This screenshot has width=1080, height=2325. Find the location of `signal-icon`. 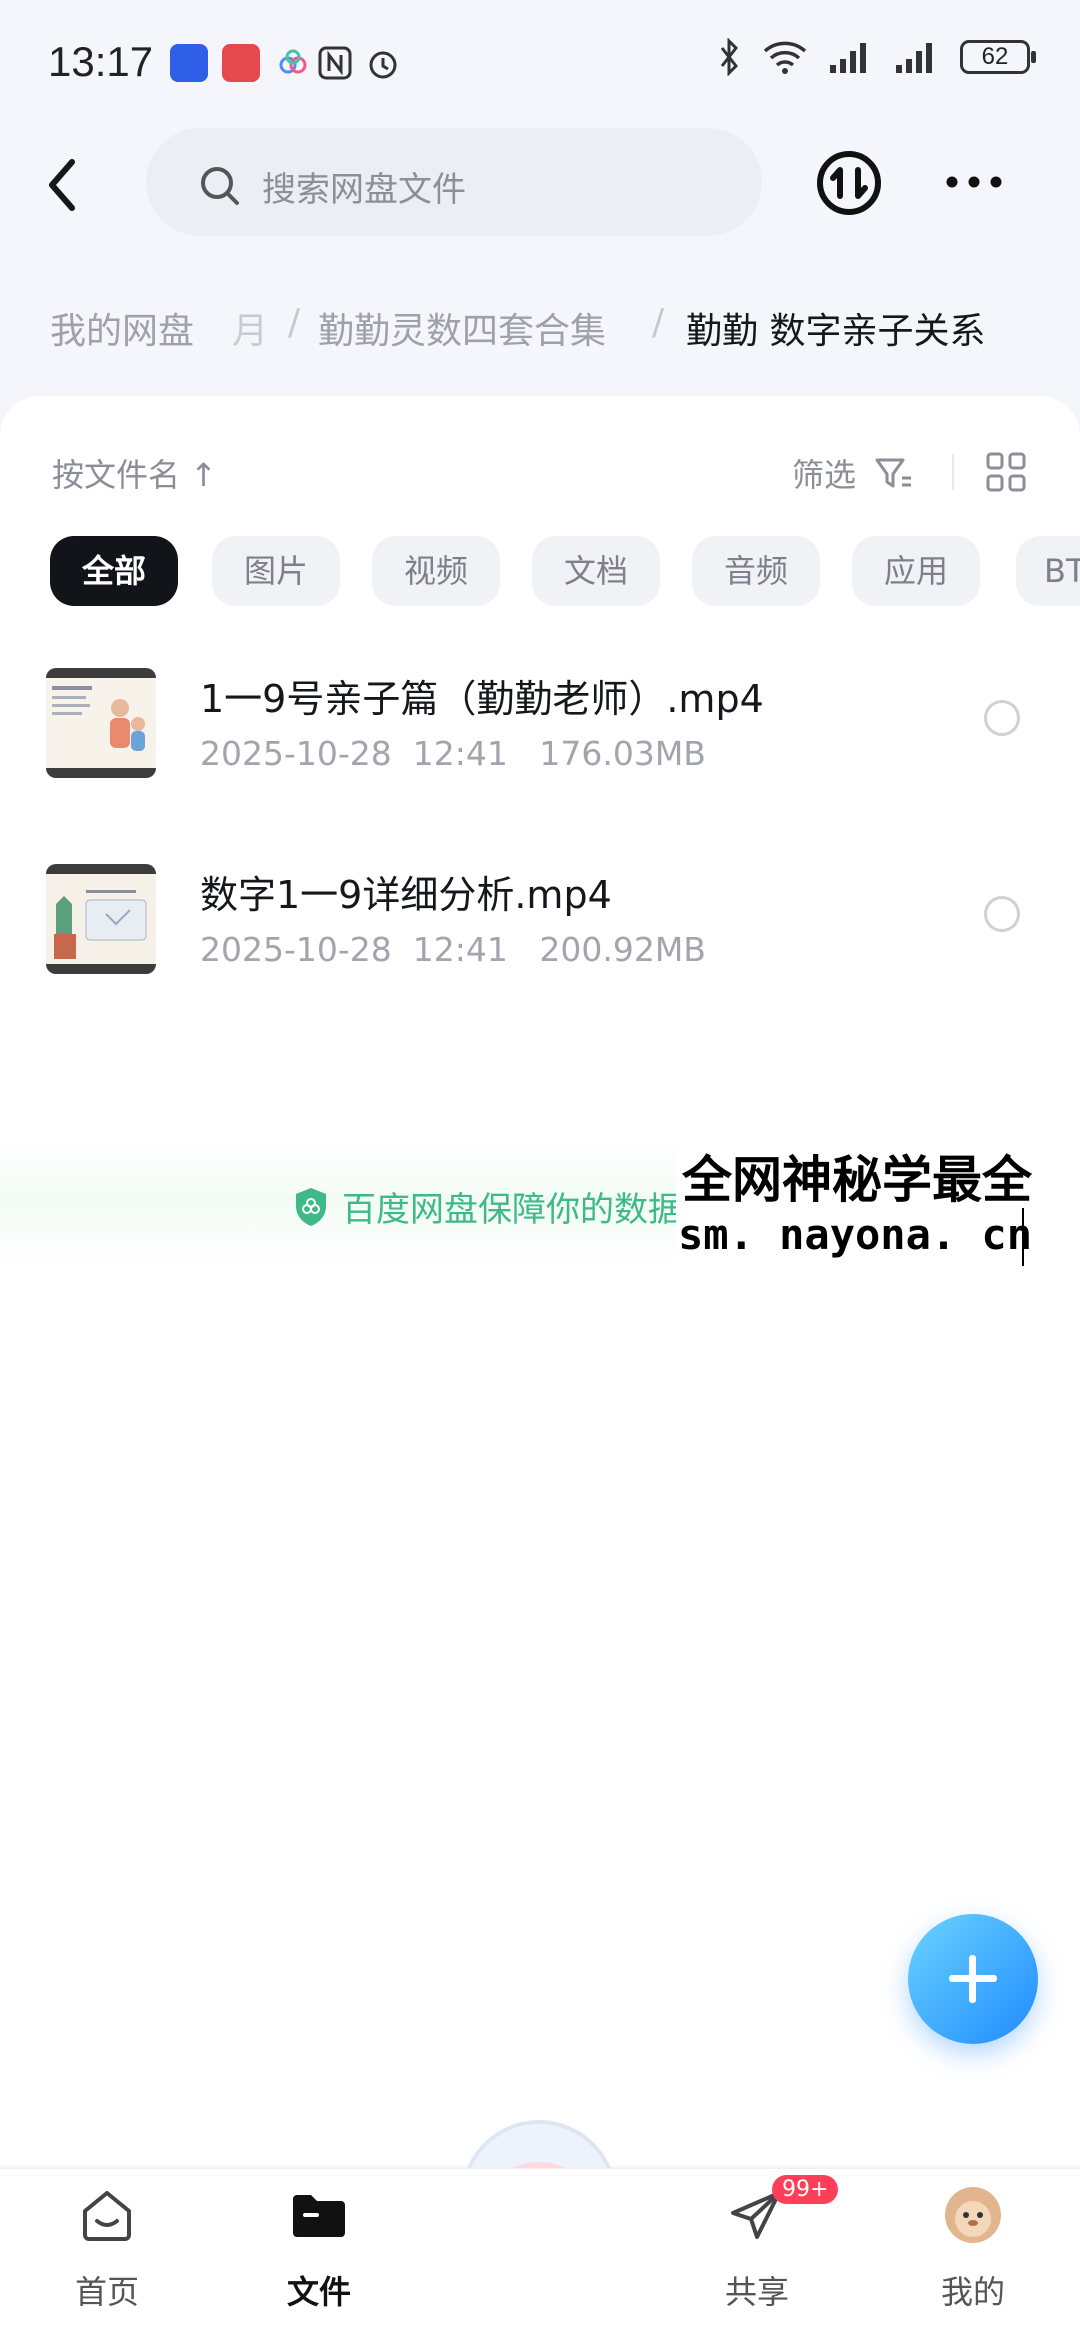

signal-icon is located at coordinates (848, 58).